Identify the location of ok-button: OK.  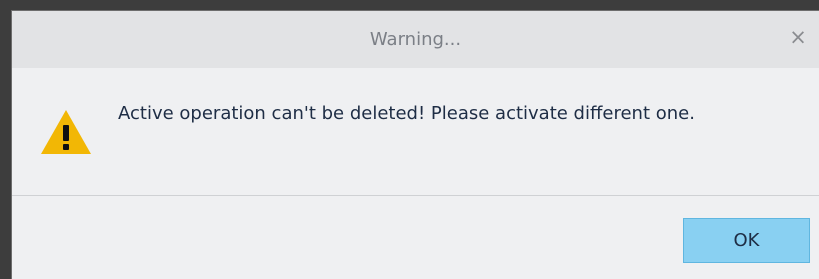
(746, 240).